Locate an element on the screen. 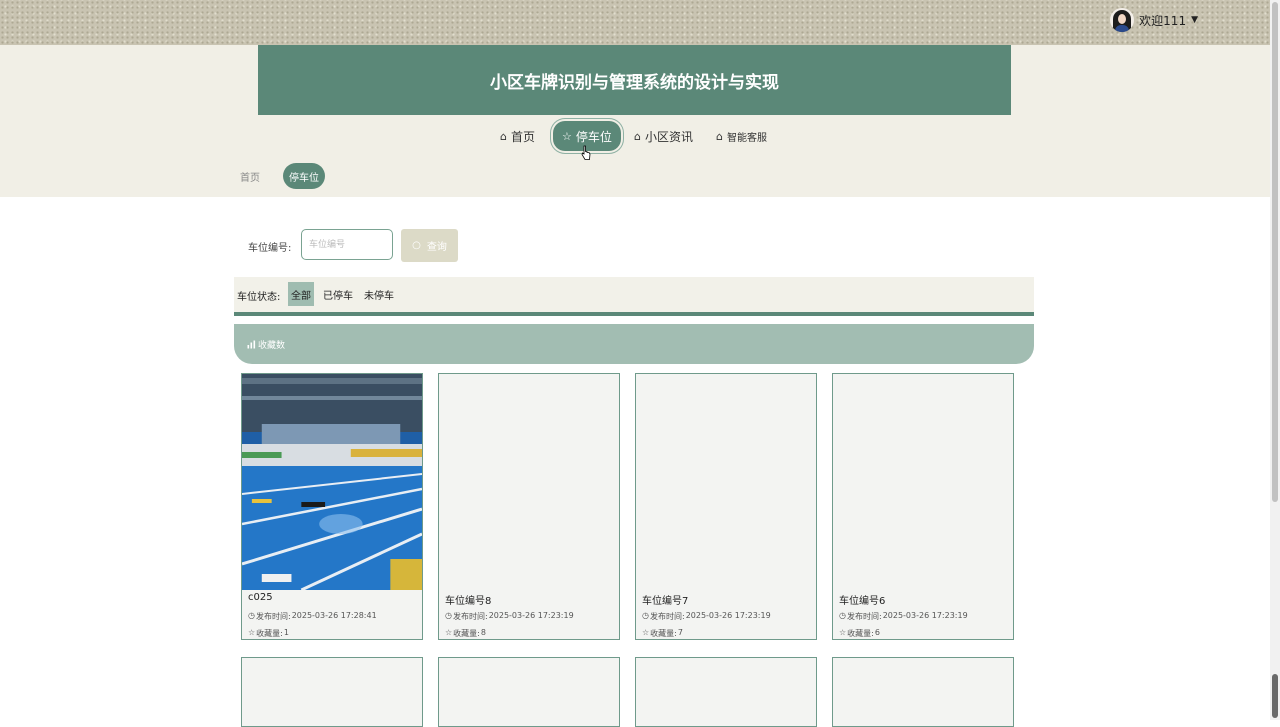  sort-bar: 收藏数 is located at coordinates (634, 344).